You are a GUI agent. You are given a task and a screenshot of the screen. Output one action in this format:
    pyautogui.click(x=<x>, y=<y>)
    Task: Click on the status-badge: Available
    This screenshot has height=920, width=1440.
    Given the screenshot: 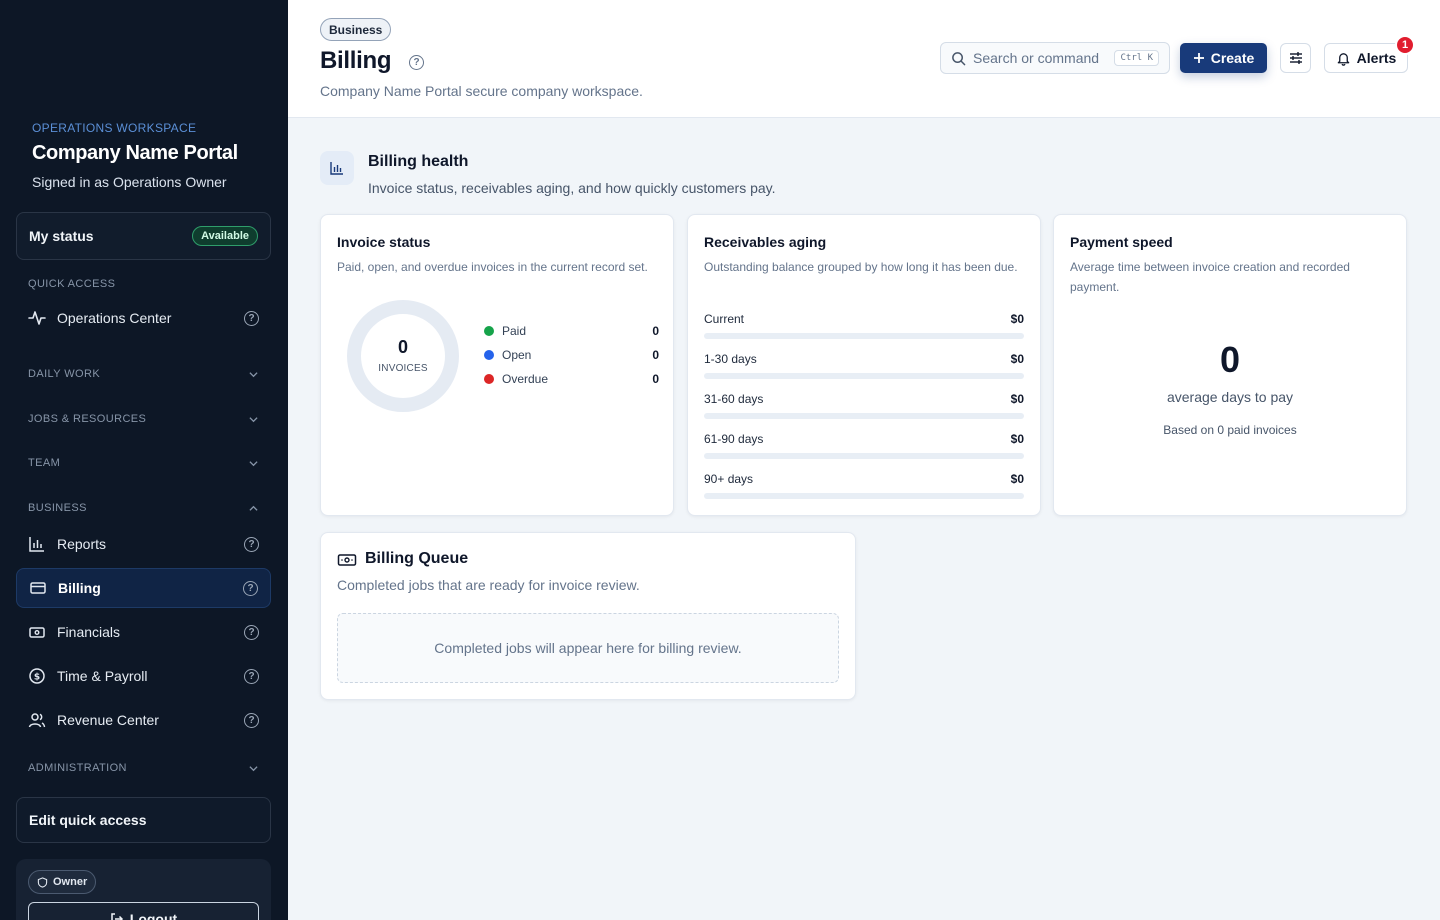 What is the action you would take?
    pyautogui.click(x=225, y=236)
    